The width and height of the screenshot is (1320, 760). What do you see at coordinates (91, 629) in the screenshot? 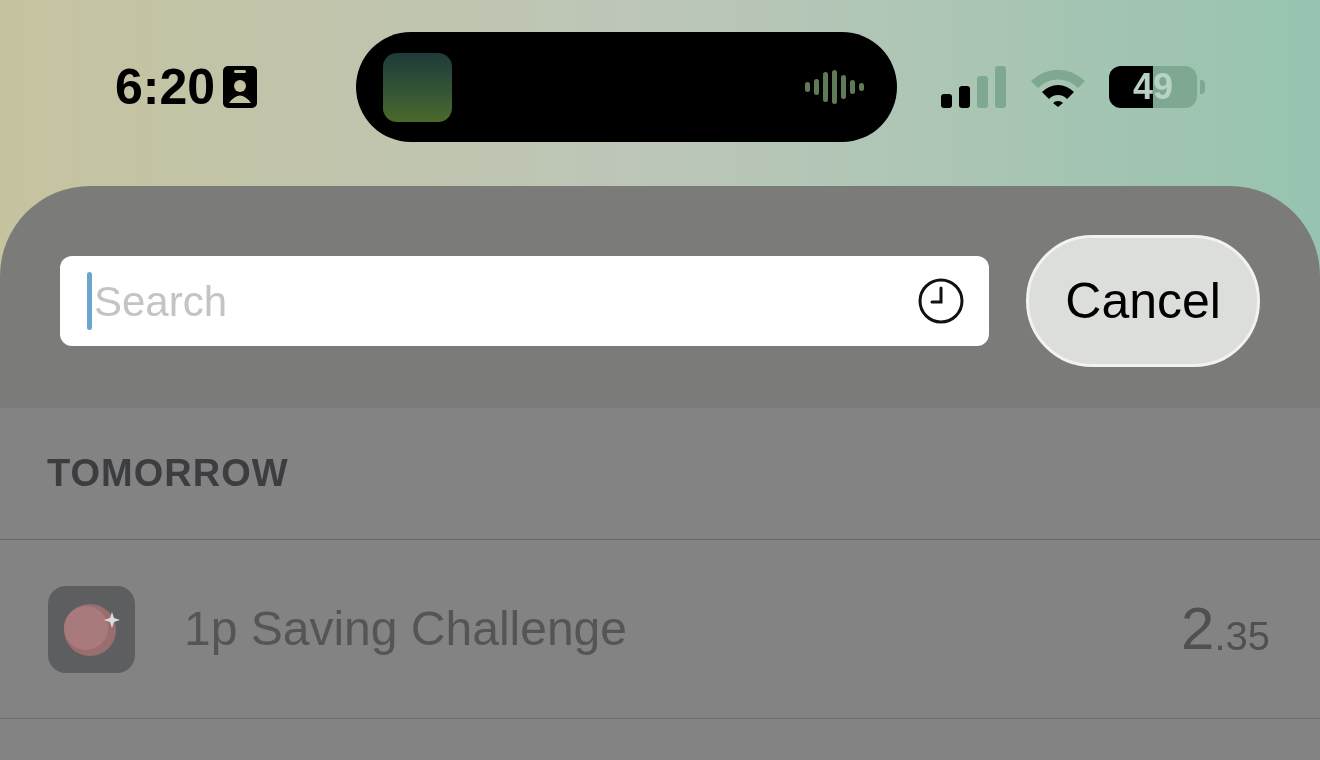
I see `coin-icon` at bounding box center [91, 629].